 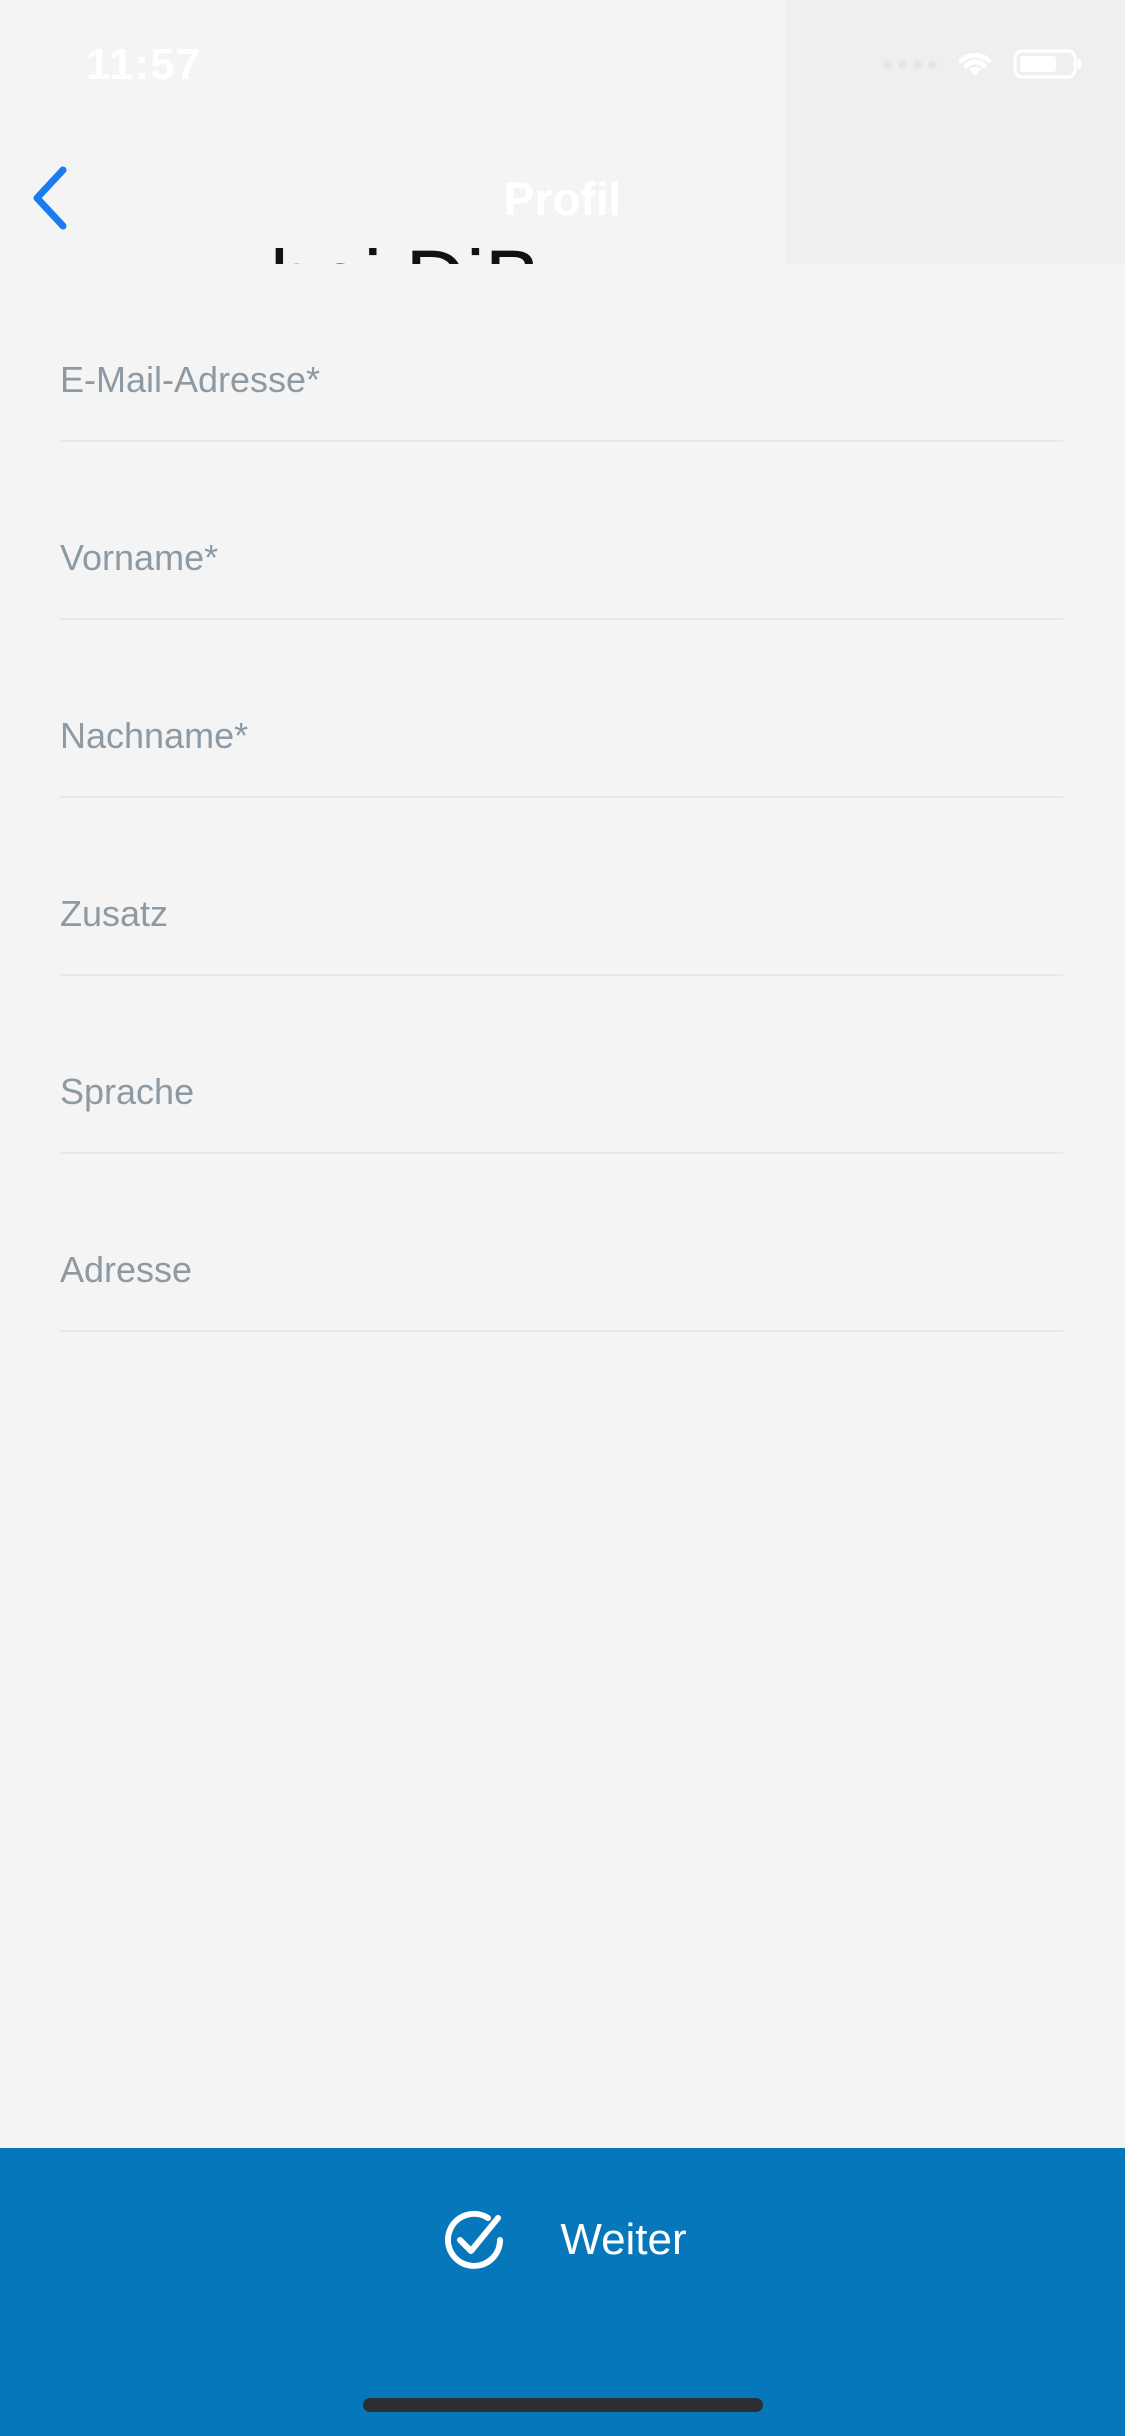 I want to click on address-field: Adresse, so click(x=563, y=1243).